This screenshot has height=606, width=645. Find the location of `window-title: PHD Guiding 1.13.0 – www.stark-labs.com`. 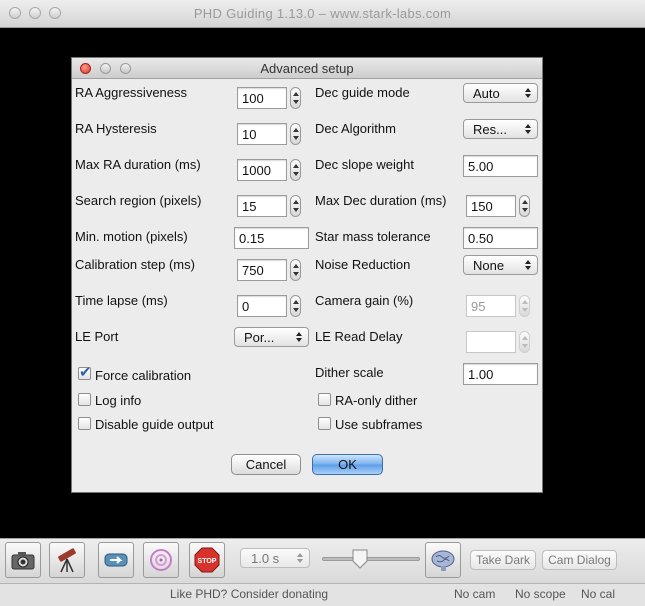

window-title: PHD Guiding 1.13.0 – www.stark-labs.com is located at coordinates (322, 13).